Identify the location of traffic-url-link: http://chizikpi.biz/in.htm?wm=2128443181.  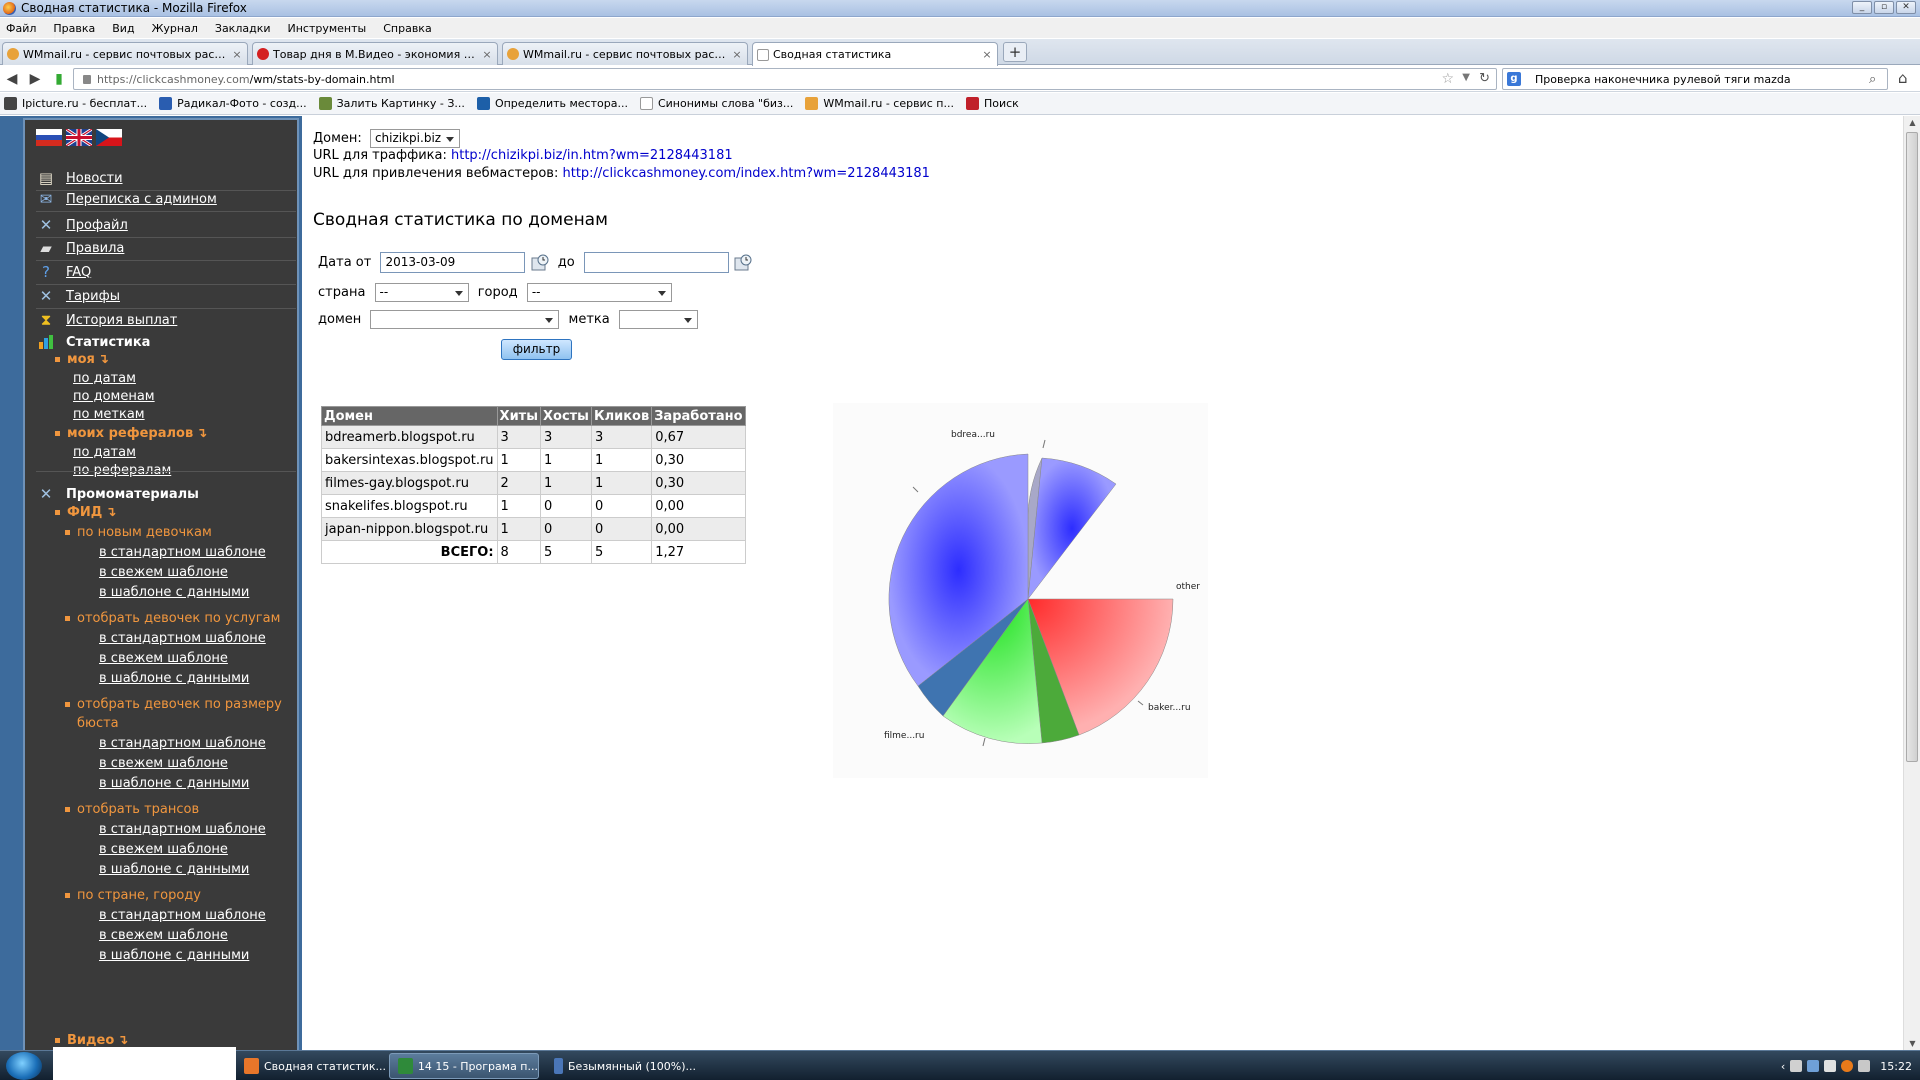
(592, 155).